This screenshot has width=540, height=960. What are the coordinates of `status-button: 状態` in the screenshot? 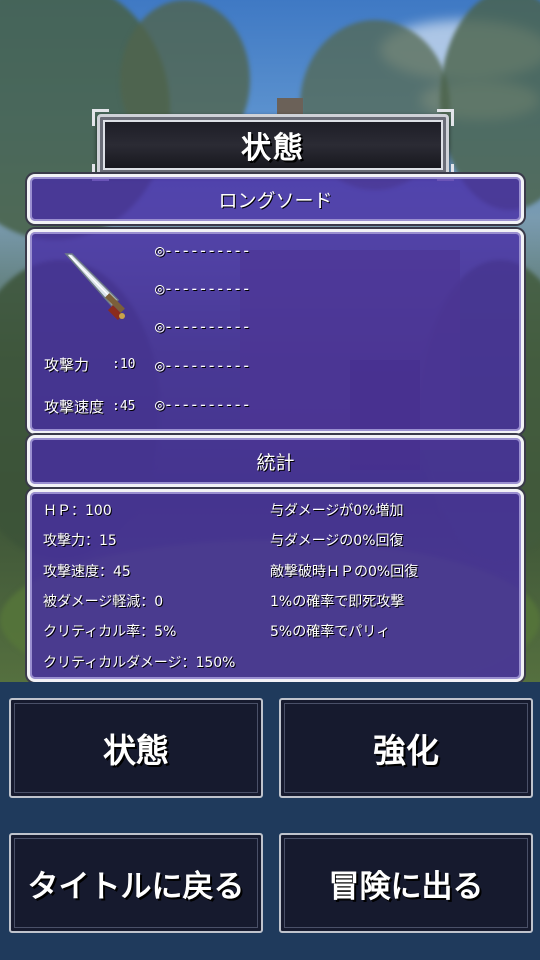 It's located at (136, 748).